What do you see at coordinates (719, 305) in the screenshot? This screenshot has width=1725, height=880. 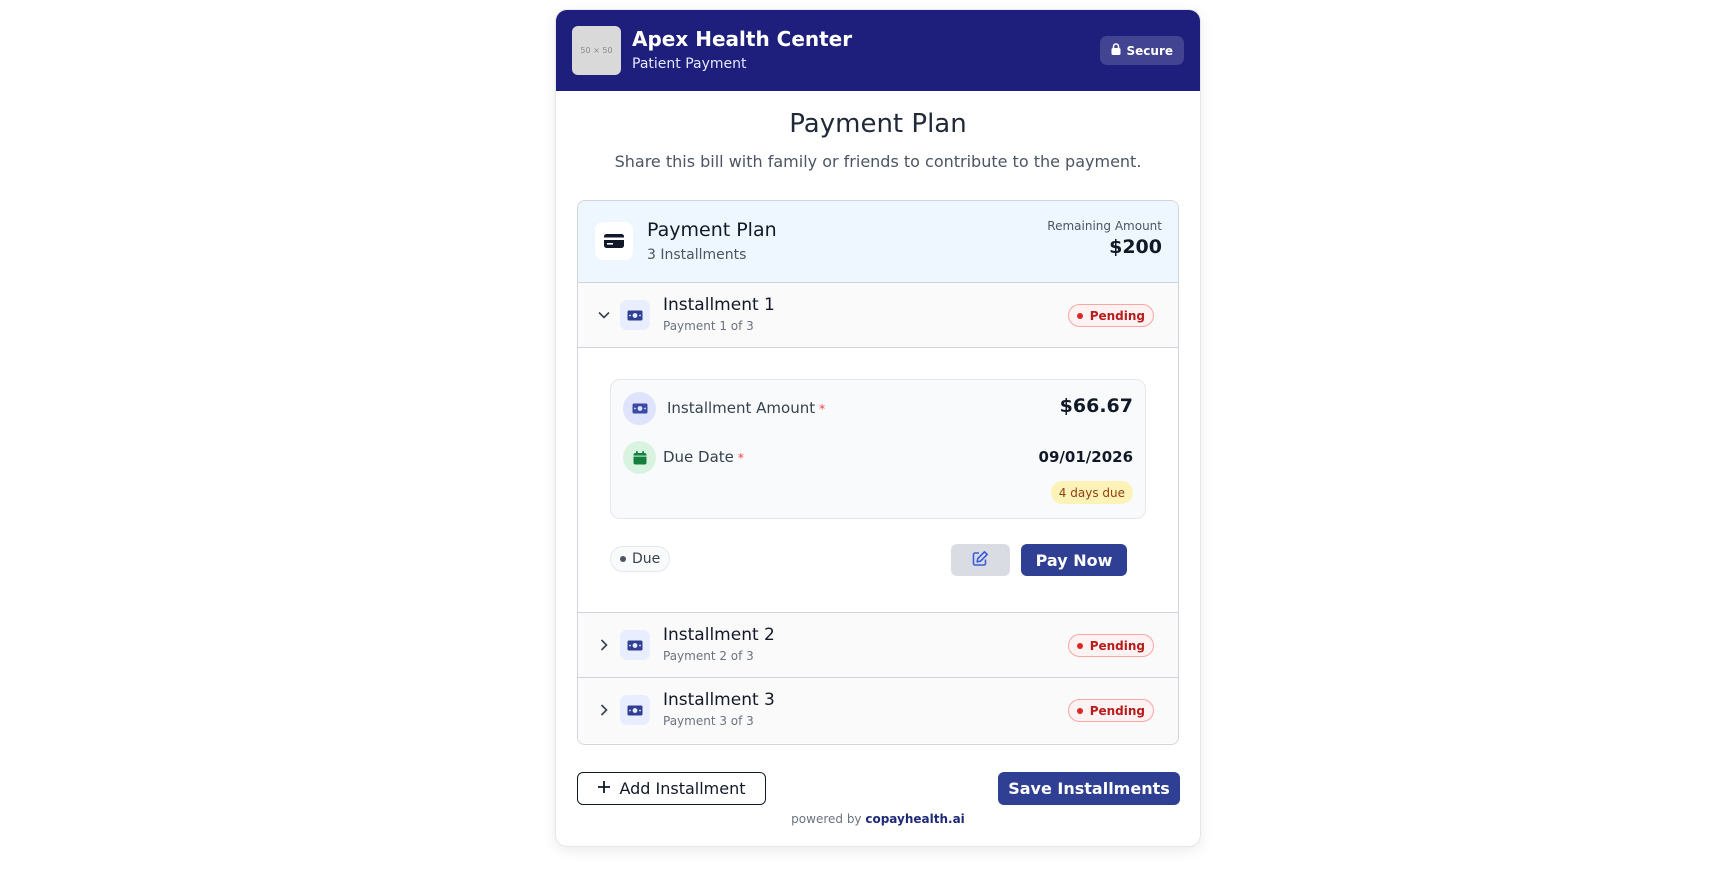 I see `installment-name: Installment 1` at bounding box center [719, 305].